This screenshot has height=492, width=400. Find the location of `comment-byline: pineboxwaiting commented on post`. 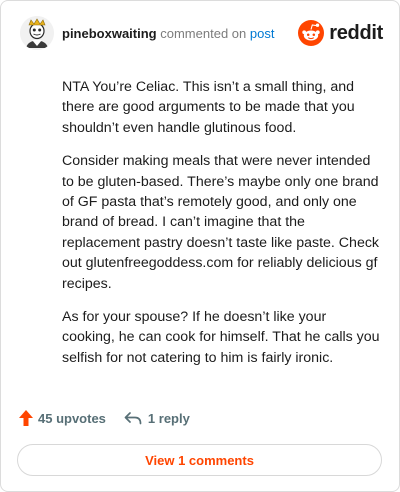

comment-byline: pineboxwaiting commented on post is located at coordinates (168, 34).